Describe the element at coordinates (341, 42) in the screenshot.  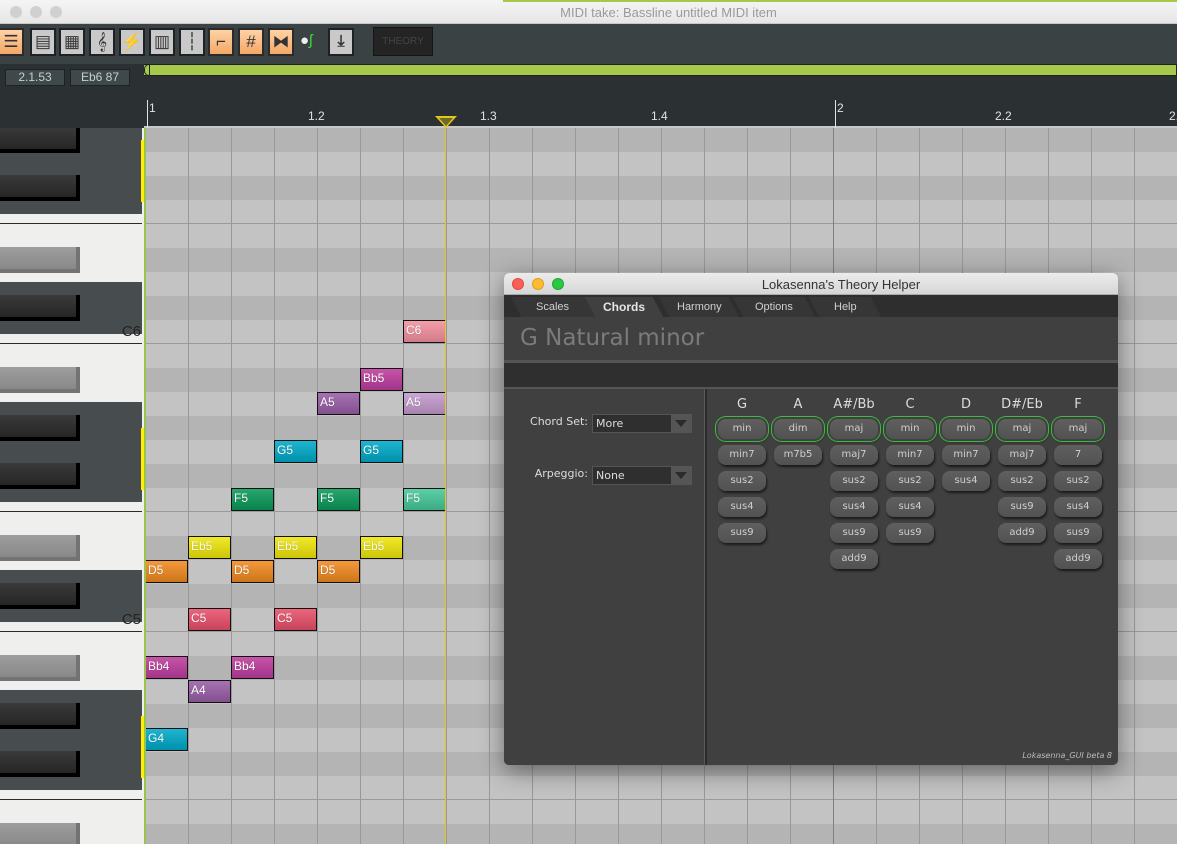
I see `export-button: ⤓` at that location.